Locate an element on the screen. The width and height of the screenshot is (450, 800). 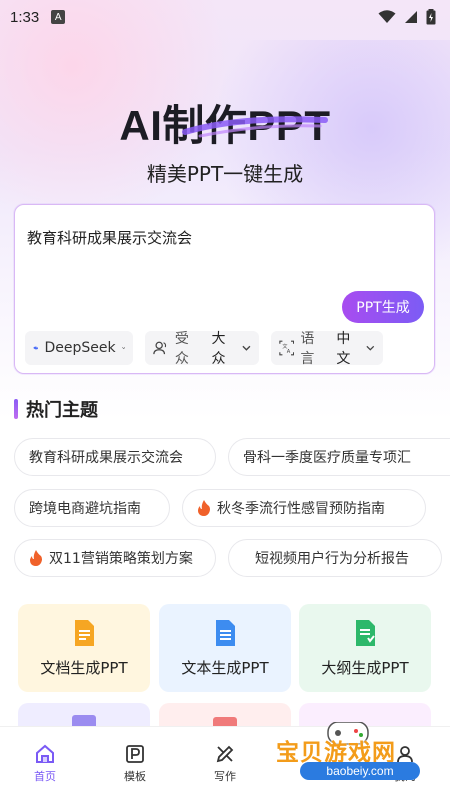
topic-chip: 骨科一季度医疗质量专项汇 is located at coordinates (339, 457).